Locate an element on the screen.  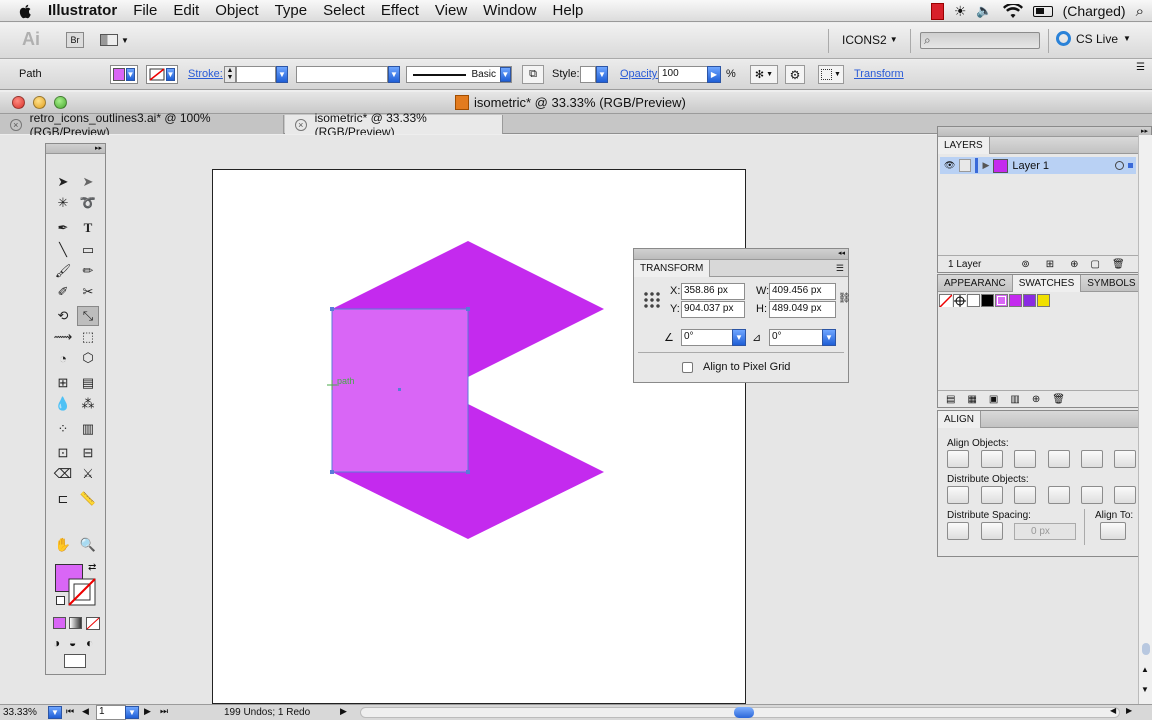
tools-panel-header: ▸▸ is located at coordinates (75, 149).